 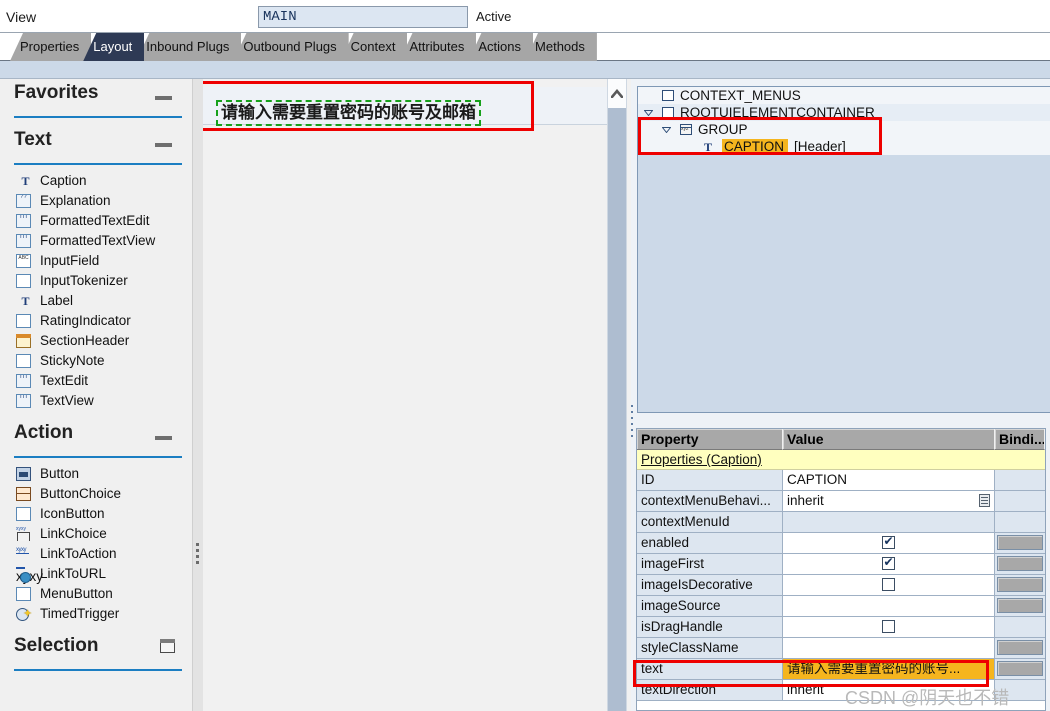 What do you see at coordinates (96, 514) in the screenshot?
I see `palette-item-iconbutton: IconButton` at bounding box center [96, 514].